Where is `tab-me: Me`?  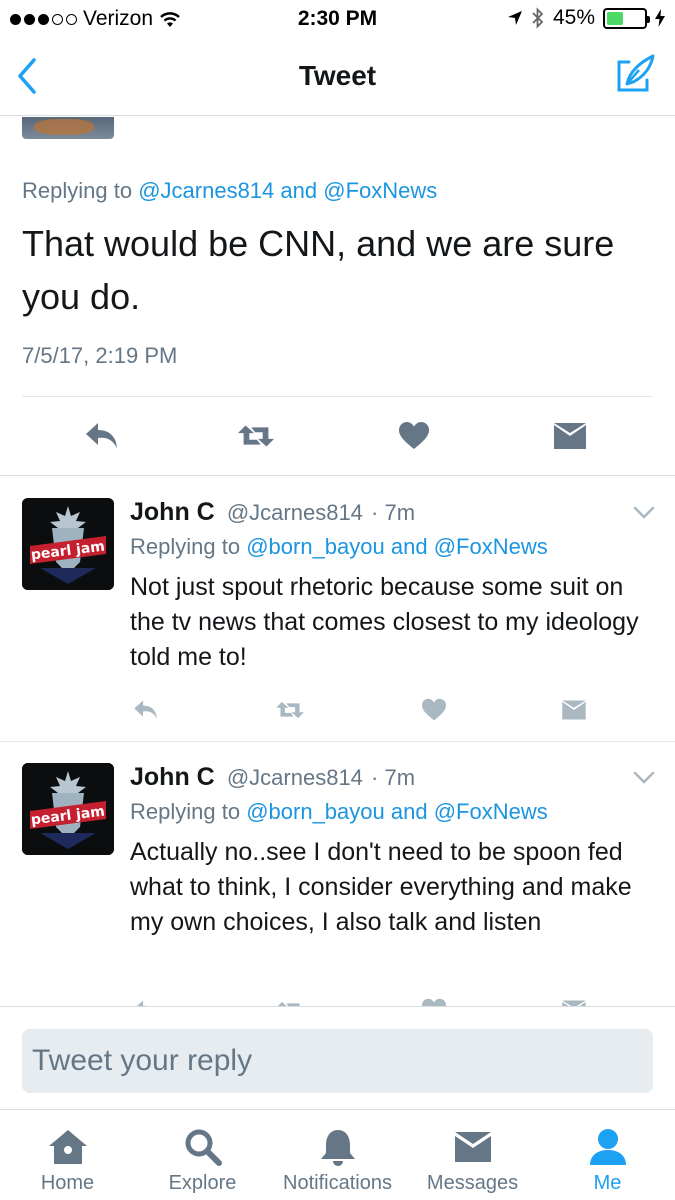
tab-me: Me is located at coordinates (607, 1155).